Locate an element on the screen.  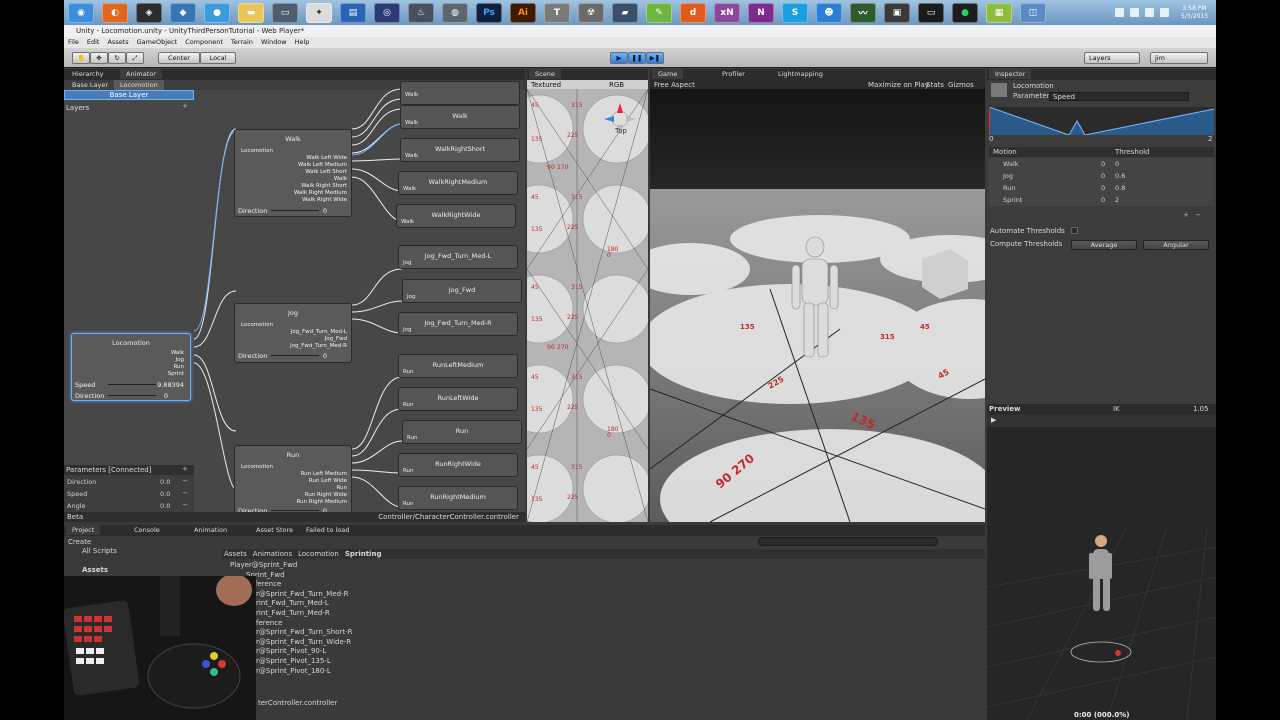
uv-icon: ☢ is located at coordinates (591, 12).